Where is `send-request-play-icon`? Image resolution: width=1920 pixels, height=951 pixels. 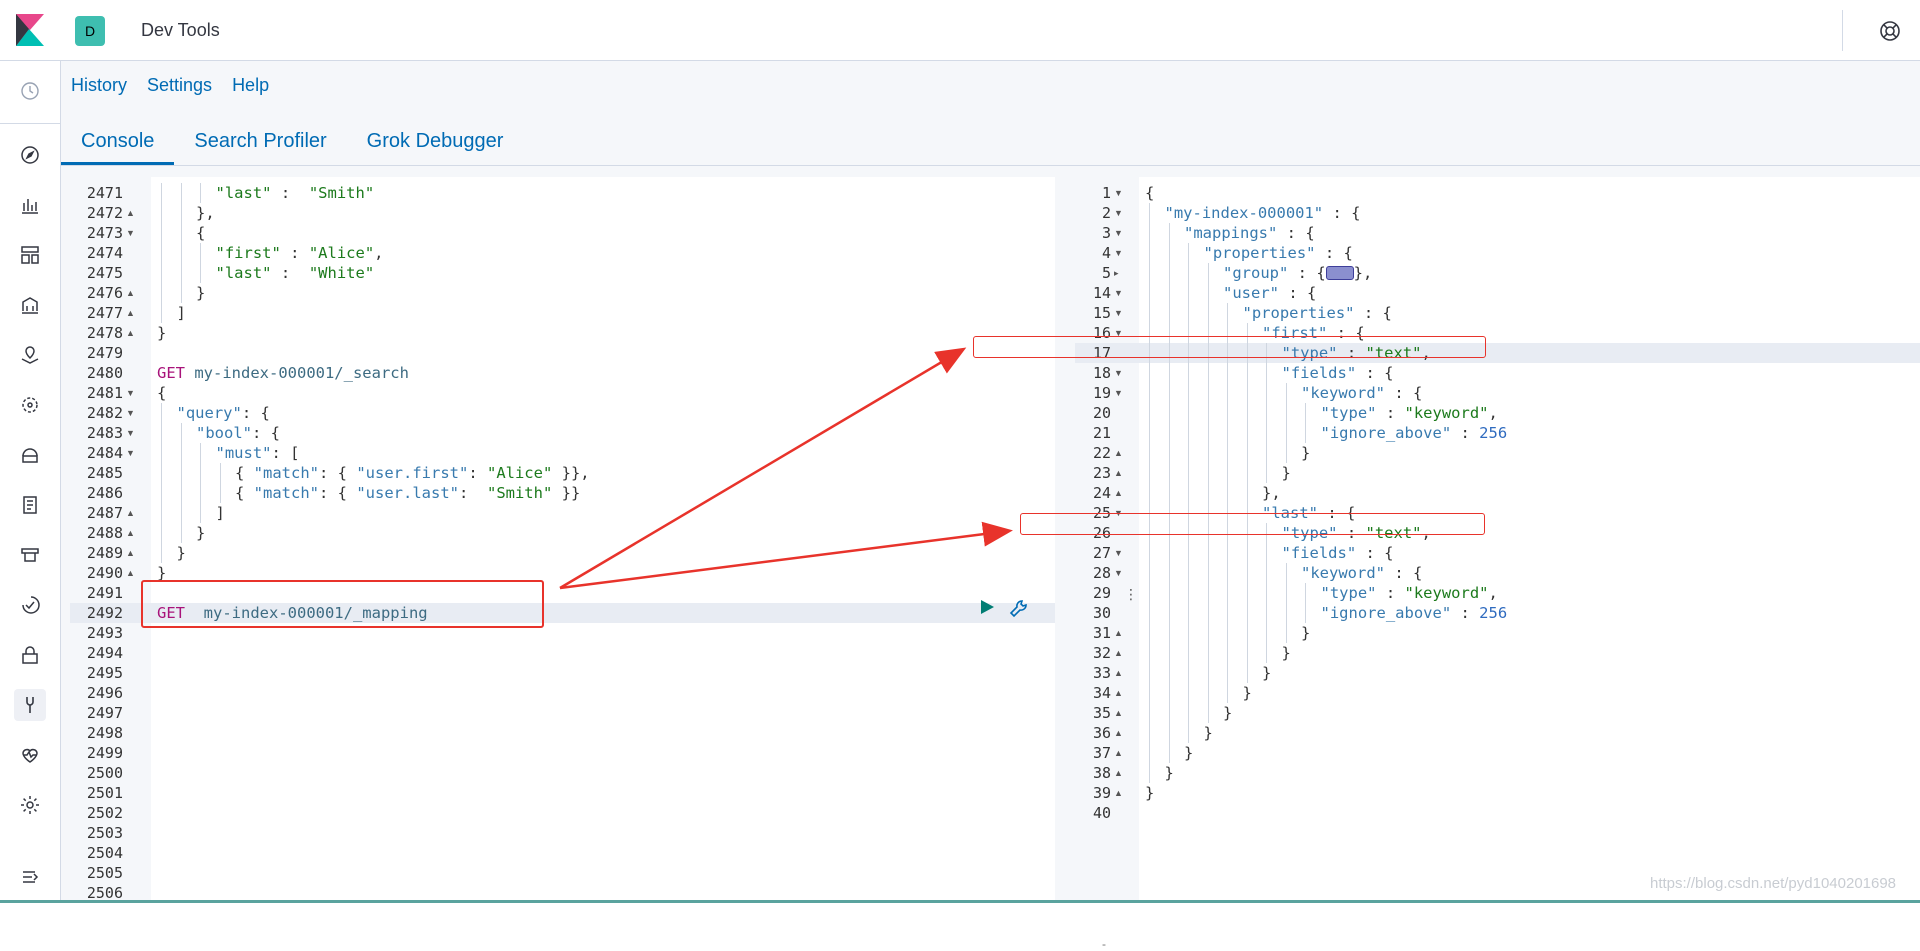 send-request-play-icon is located at coordinates (987, 607).